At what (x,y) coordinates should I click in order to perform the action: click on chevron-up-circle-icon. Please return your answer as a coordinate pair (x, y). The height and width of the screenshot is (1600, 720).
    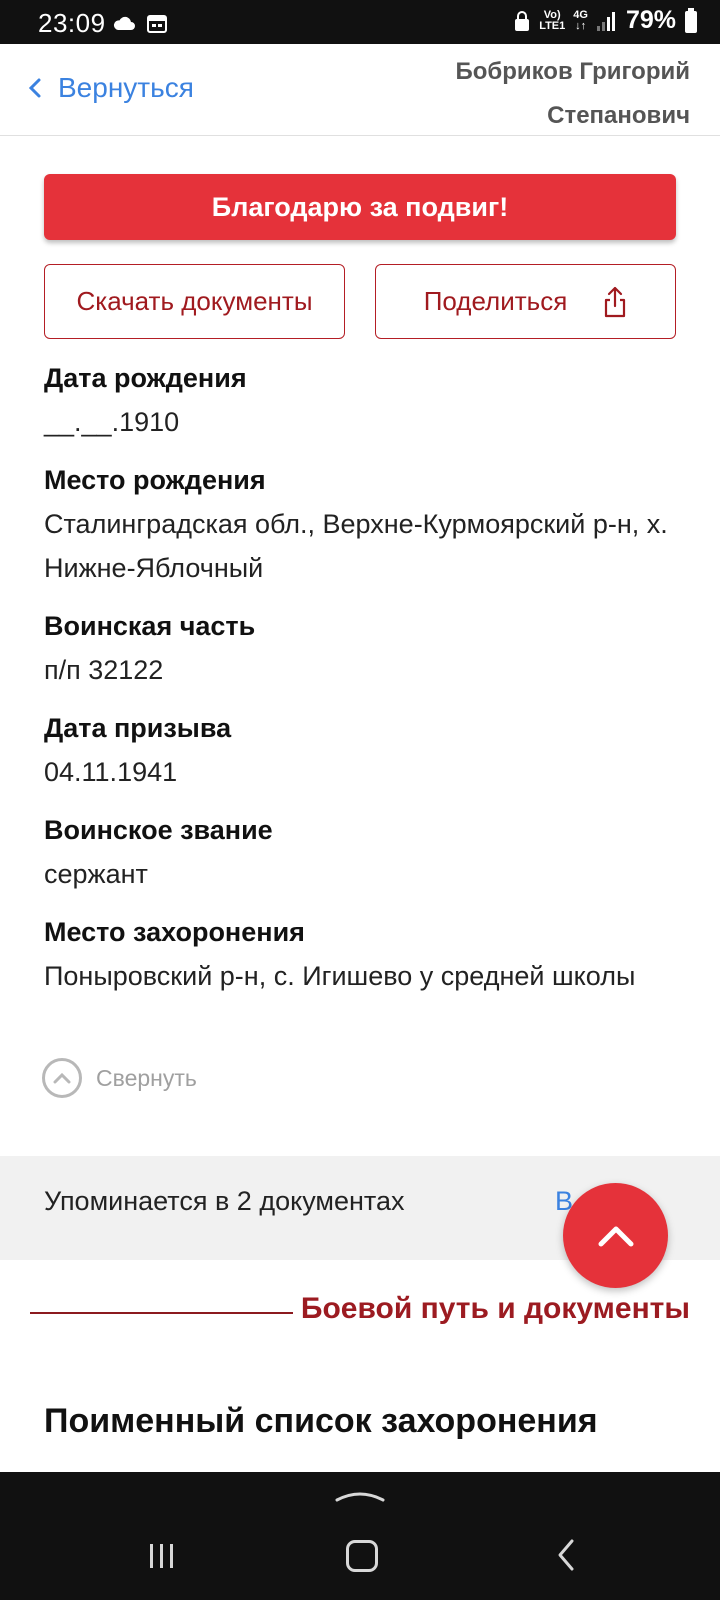
    Looking at the image, I should click on (62, 1078).